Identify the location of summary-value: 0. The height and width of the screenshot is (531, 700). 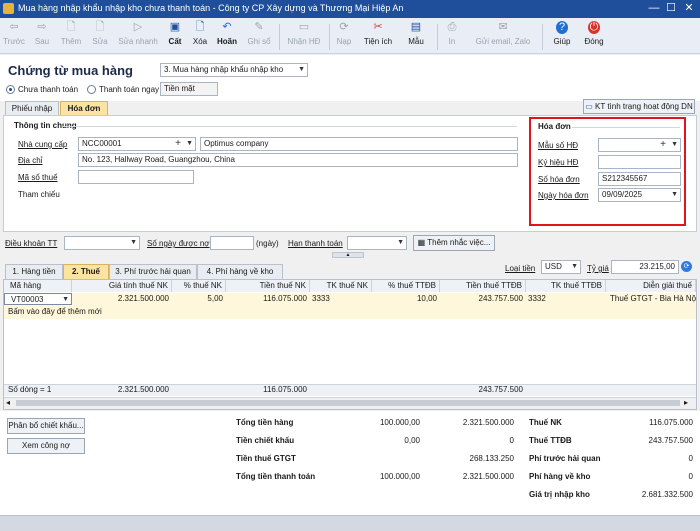
(690, 476).